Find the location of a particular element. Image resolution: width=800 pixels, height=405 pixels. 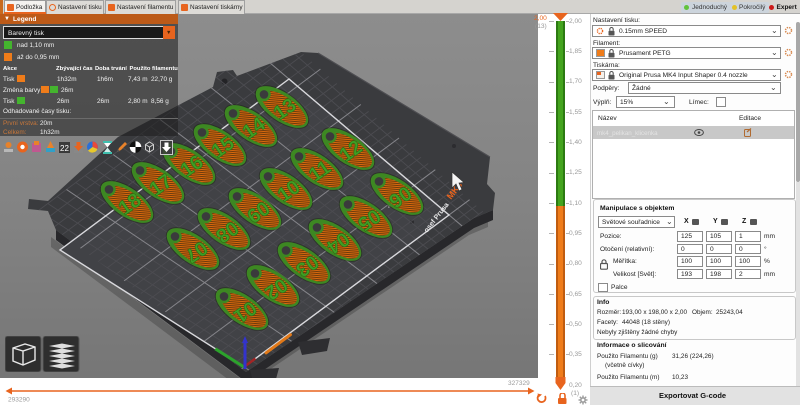

svg-text: 327329 is located at coordinates (519, 383).